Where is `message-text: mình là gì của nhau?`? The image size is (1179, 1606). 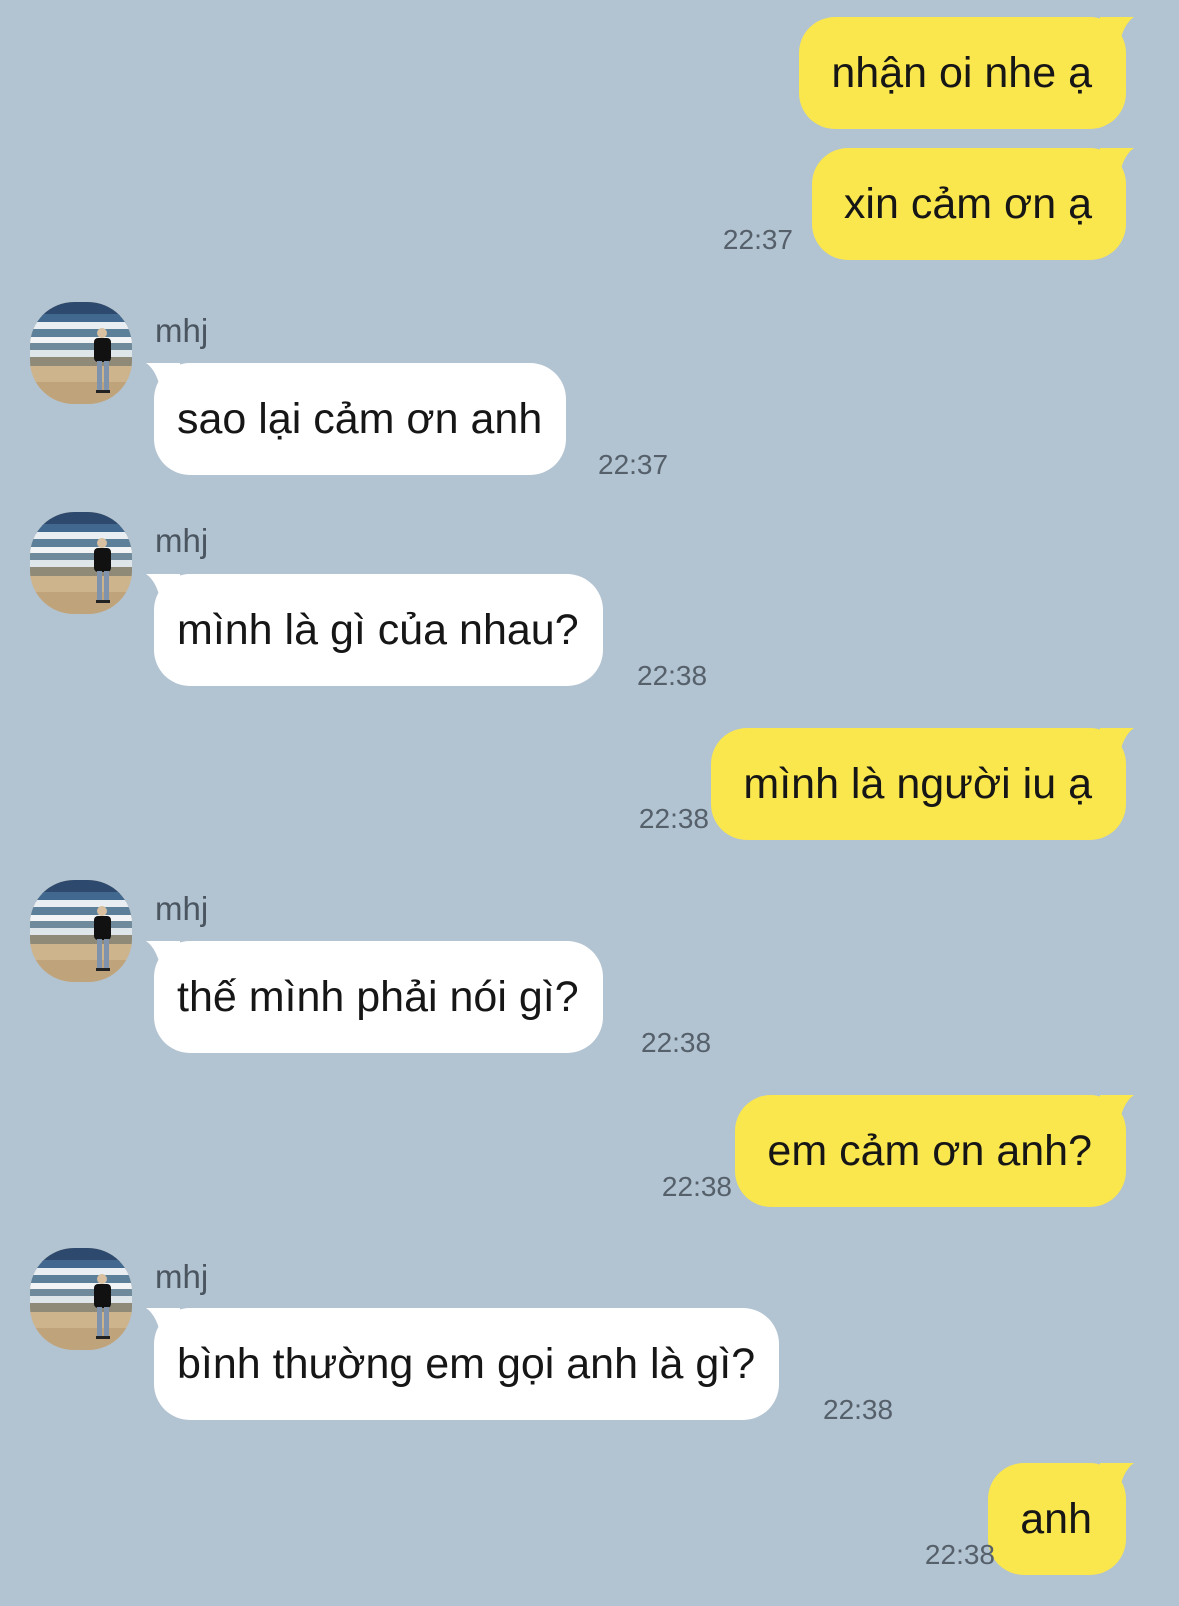 message-text: mình là gì của nhau? is located at coordinates (378, 630).